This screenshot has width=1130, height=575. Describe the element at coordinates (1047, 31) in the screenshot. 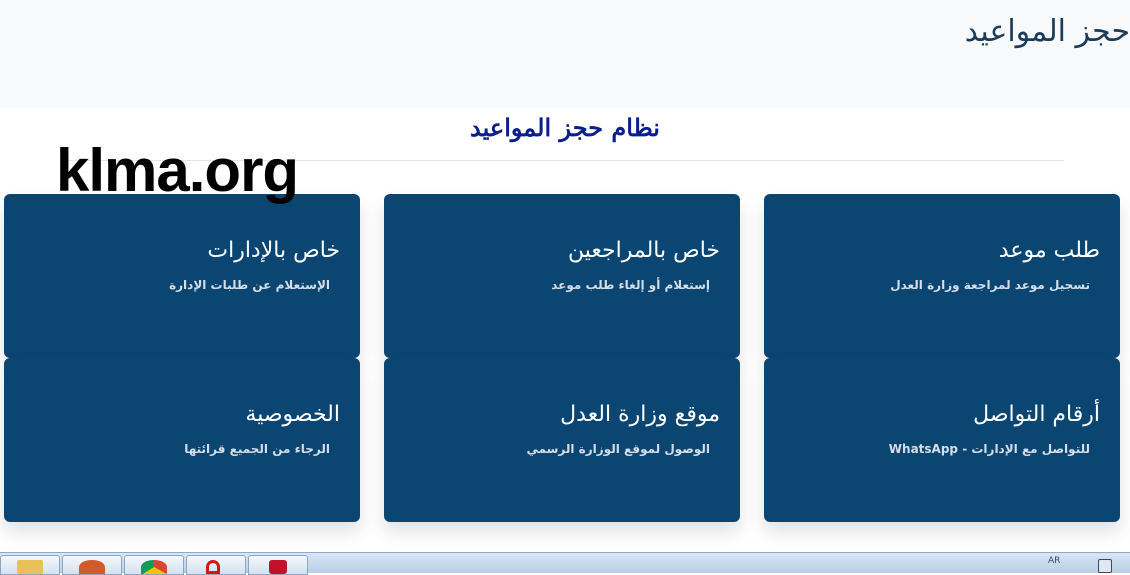

I see `app-title: حجز المواعيد` at that location.